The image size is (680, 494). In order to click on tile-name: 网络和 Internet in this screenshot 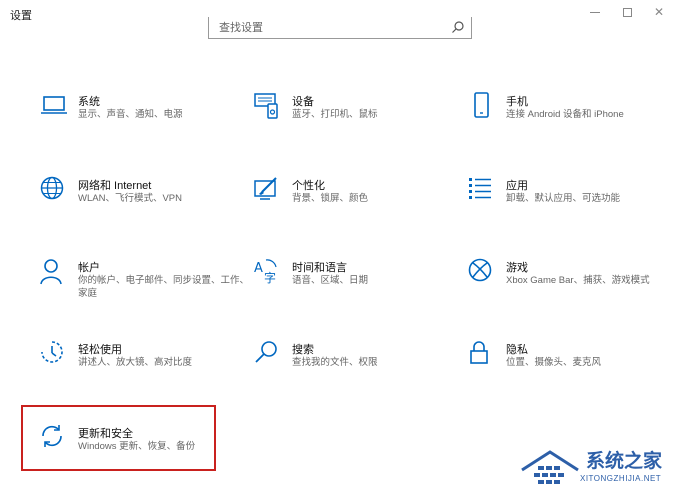, I will do `click(115, 186)`.